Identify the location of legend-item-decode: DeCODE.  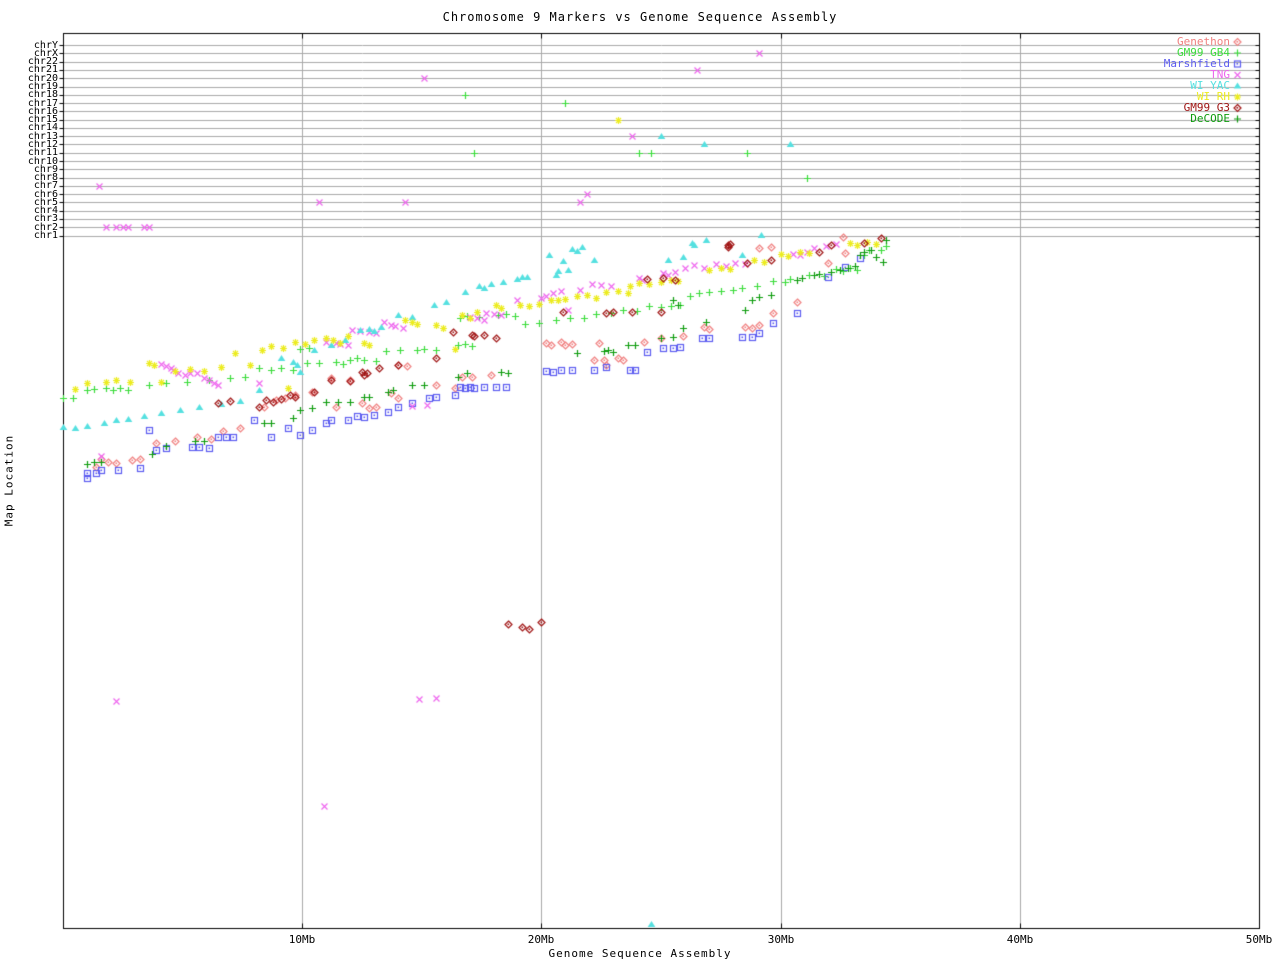
(1217, 118).